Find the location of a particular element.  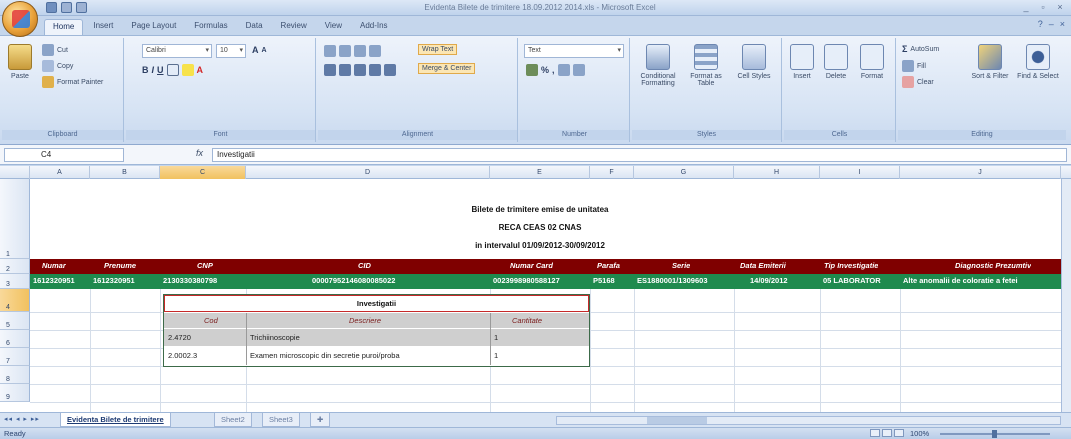

column-header-f: F is located at coordinates (612, 172).